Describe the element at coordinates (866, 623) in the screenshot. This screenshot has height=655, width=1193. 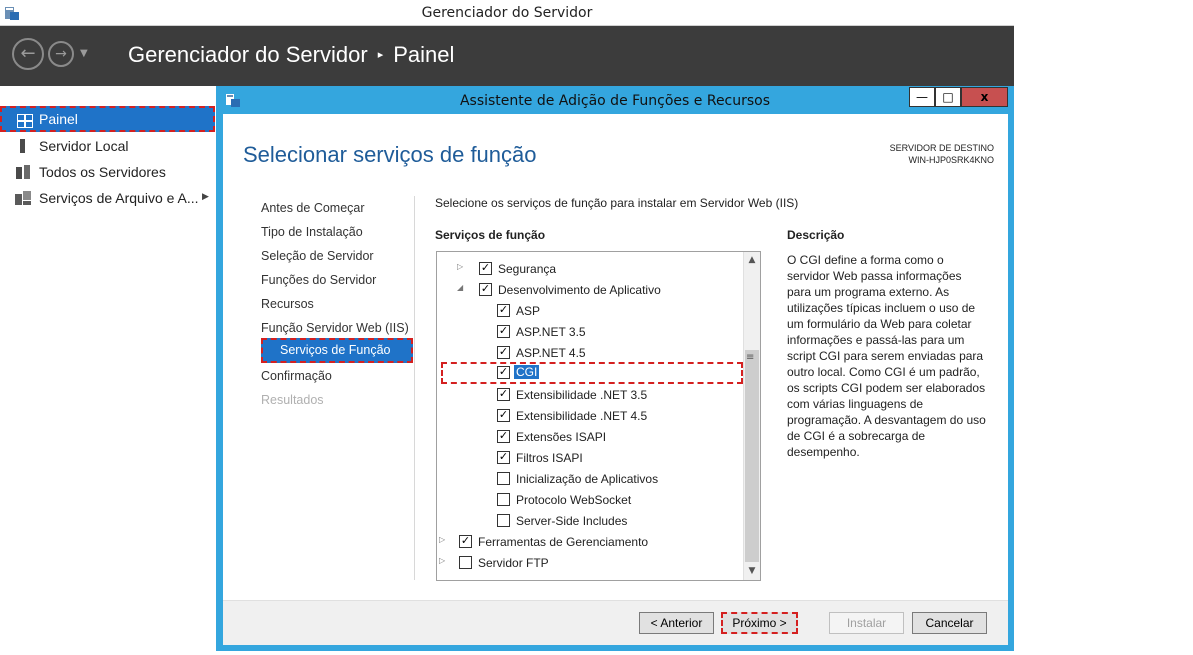
I see `install-button: Instalar` at that location.